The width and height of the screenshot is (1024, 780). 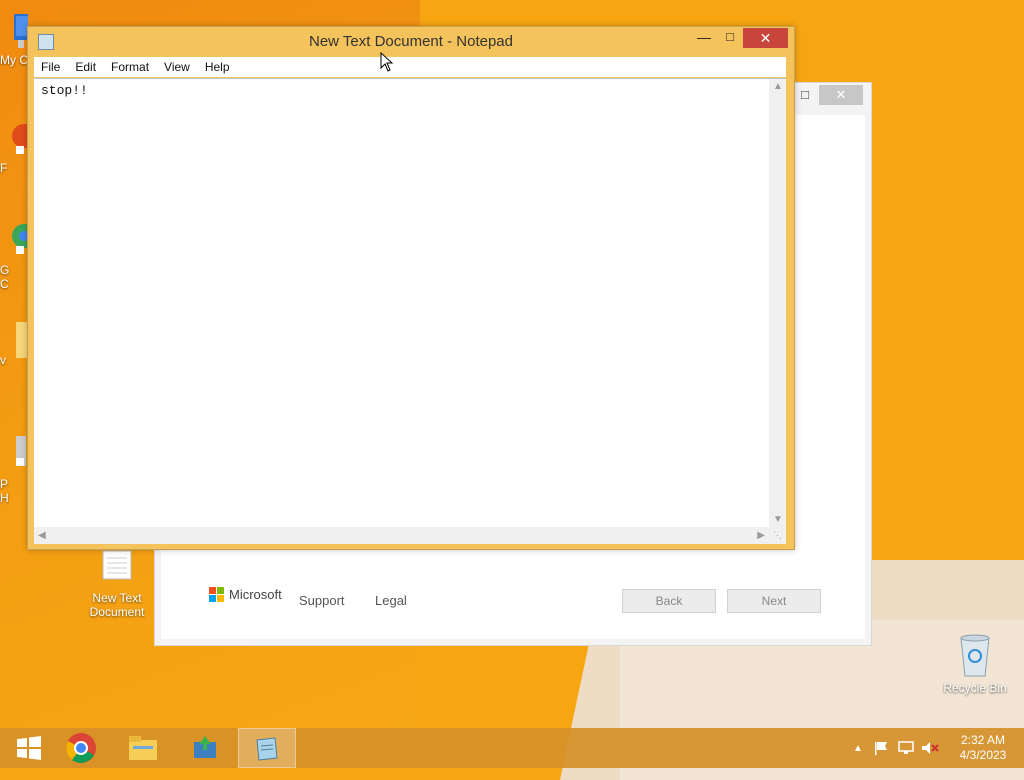 I want to click on desktop-icon-label: New Text Document, so click(x=117, y=605).